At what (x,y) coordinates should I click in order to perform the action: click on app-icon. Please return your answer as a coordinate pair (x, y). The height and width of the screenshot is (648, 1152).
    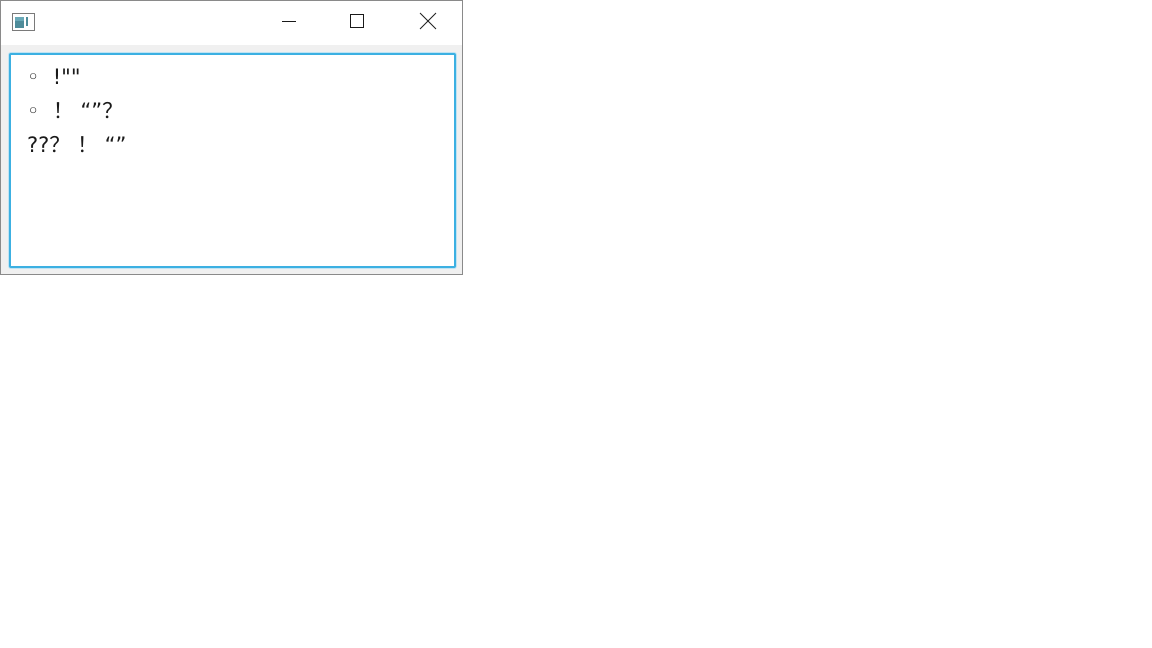
    Looking at the image, I should click on (23, 22).